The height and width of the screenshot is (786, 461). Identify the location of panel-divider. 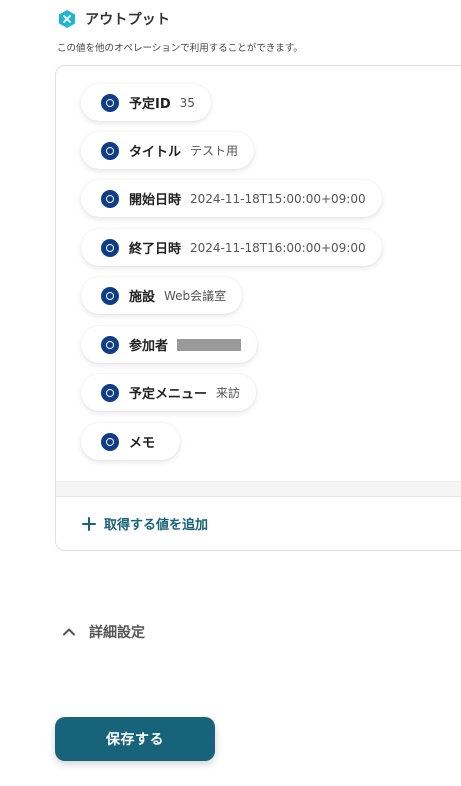
(258, 489).